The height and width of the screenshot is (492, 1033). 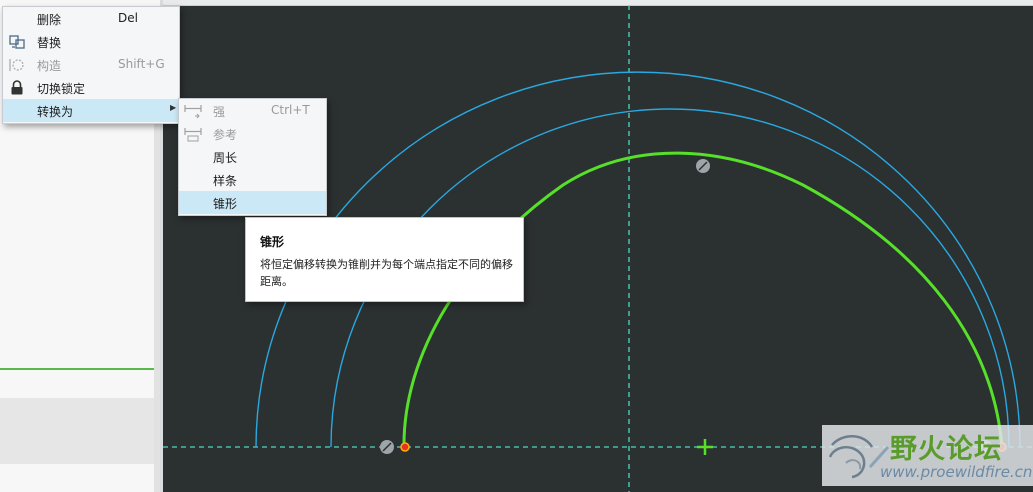 What do you see at coordinates (128, 18) in the screenshot?
I see `menu-item-shortcut: Del` at bounding box center [128, 18].